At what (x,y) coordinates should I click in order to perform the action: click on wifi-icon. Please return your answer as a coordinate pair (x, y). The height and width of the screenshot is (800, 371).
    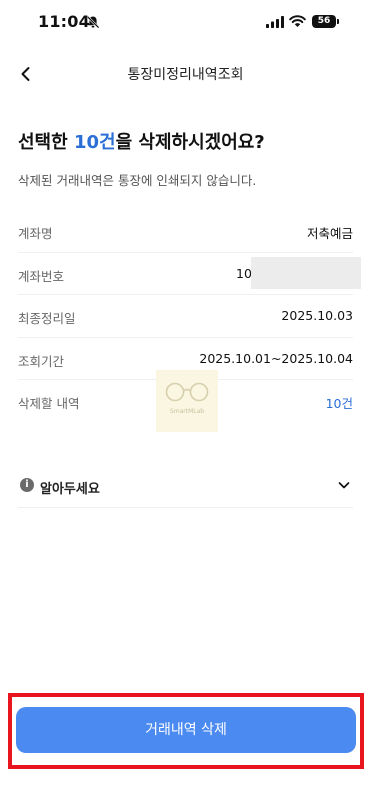
    Looking at the image, I should click on (297, 21).